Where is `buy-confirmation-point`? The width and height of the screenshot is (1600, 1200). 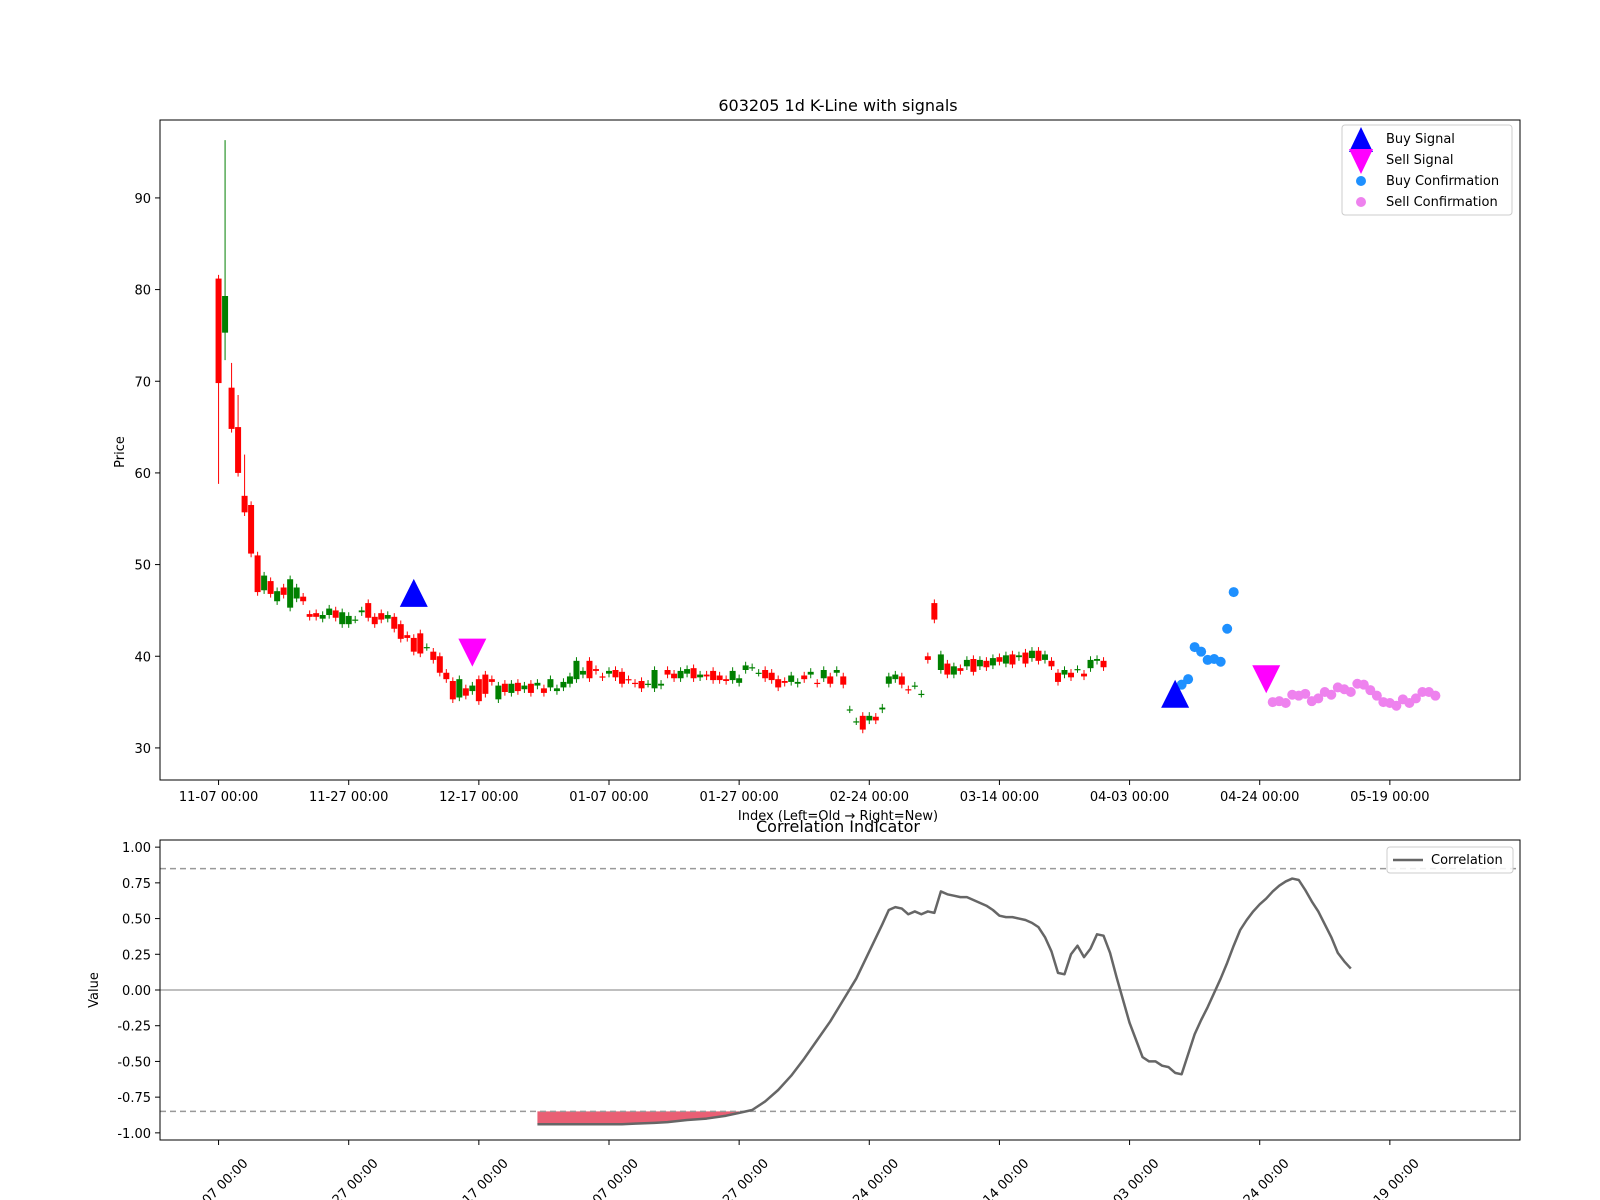 buy-confirmation-point is located at coordinates (1201, 651).